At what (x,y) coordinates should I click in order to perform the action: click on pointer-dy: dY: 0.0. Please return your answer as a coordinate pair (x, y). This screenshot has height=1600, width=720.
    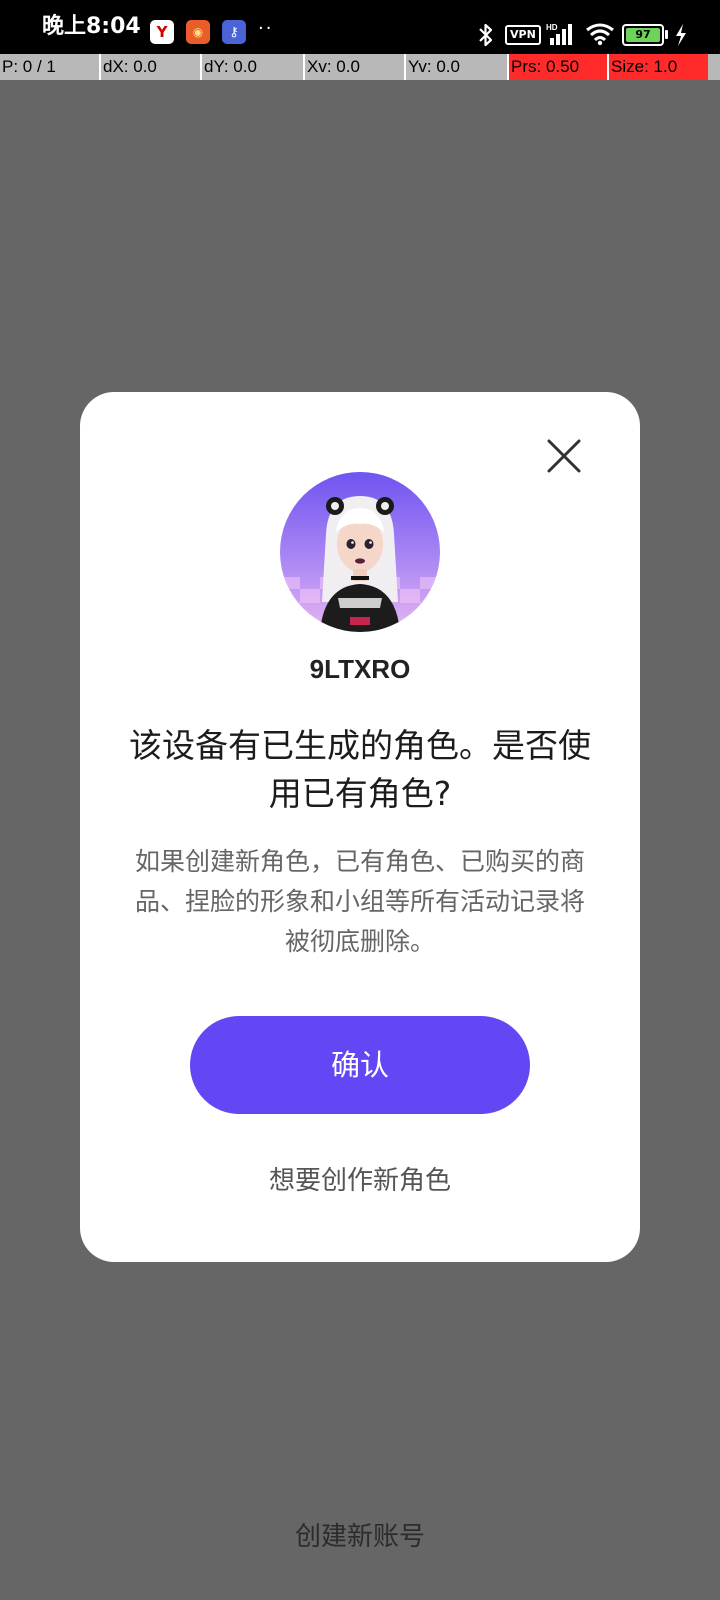
    Looking at the image, I should click on (253, 67).